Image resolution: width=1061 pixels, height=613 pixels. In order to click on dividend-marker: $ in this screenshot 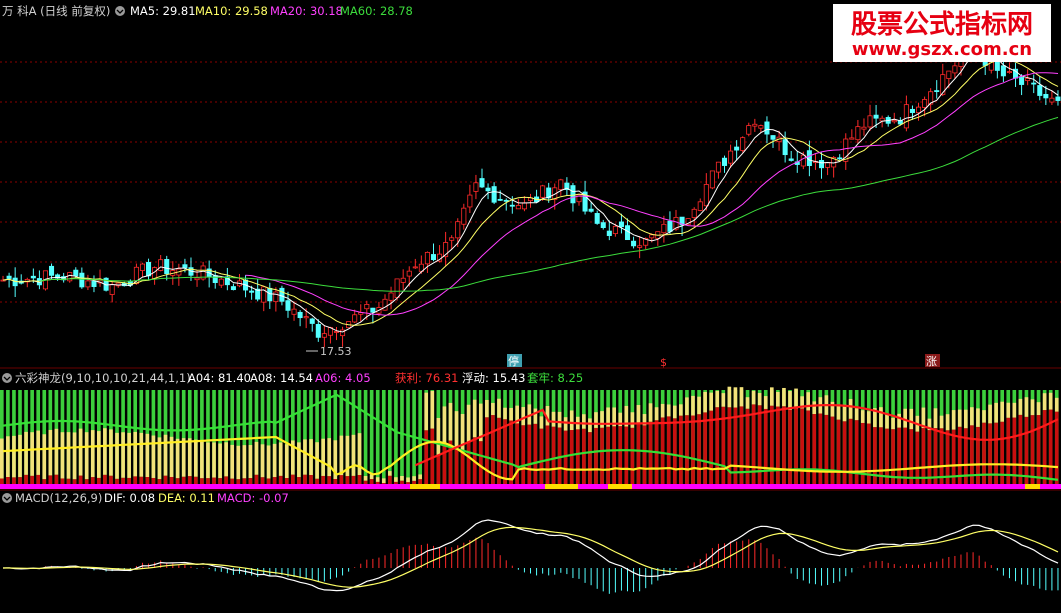, I will do `click(663, 362)`.